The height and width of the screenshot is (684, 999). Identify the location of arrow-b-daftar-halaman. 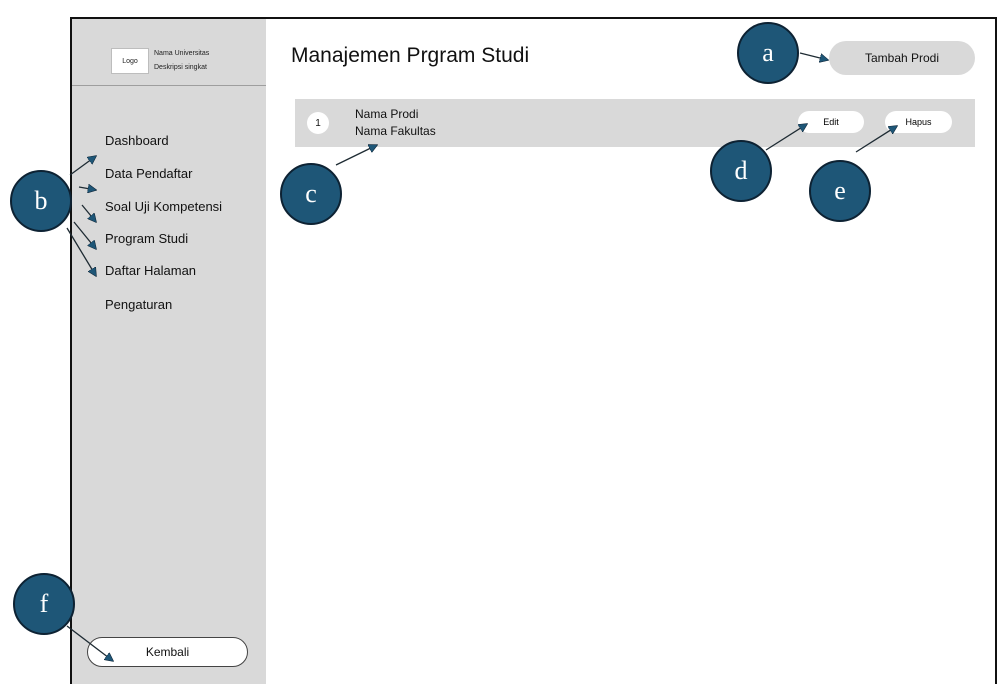
(81, 251).